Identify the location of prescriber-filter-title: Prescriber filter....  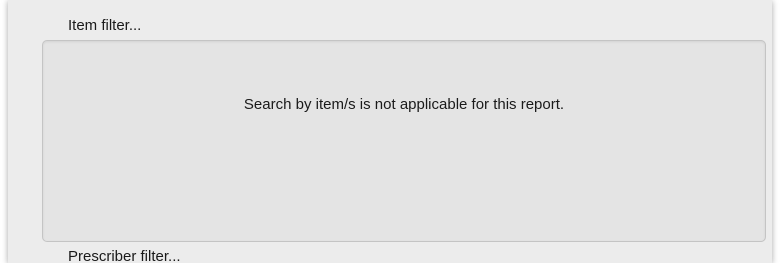
(124, 255).